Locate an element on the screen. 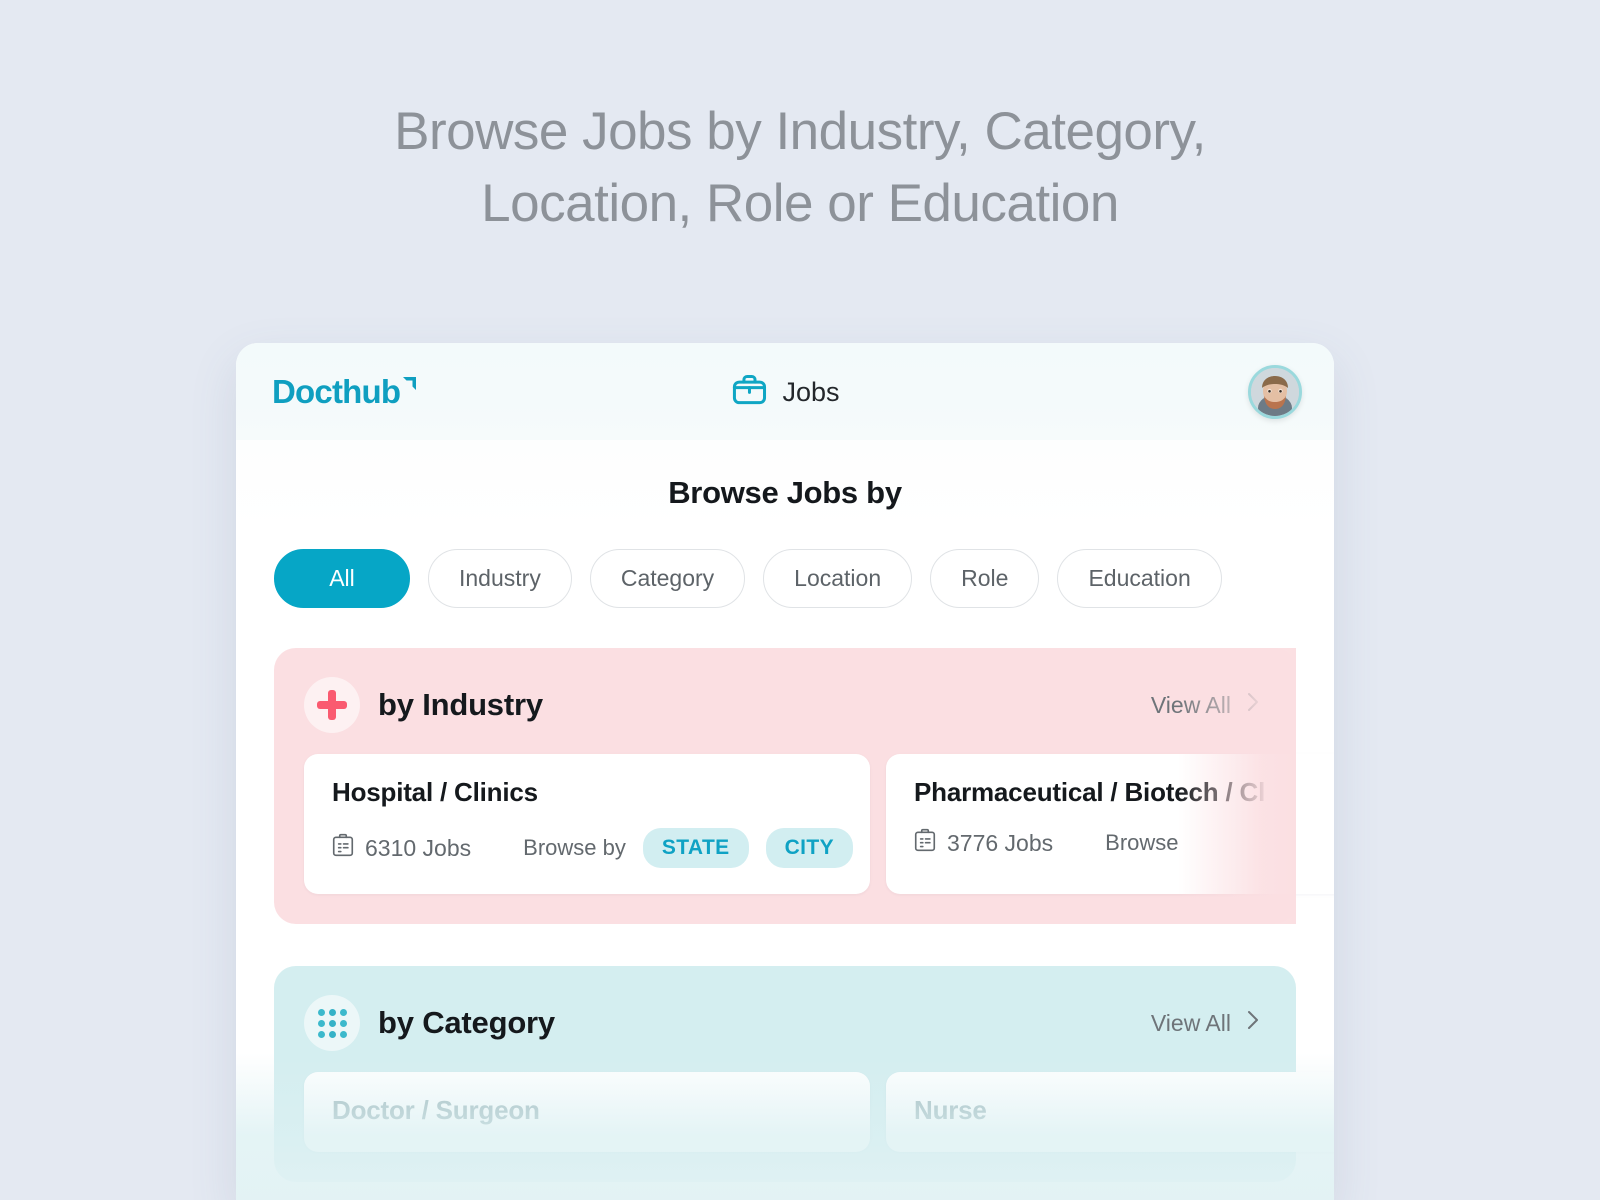 The width and height of the screenshot is (1600, 1200). briefcase-icon is located at coordinates (749, 392).